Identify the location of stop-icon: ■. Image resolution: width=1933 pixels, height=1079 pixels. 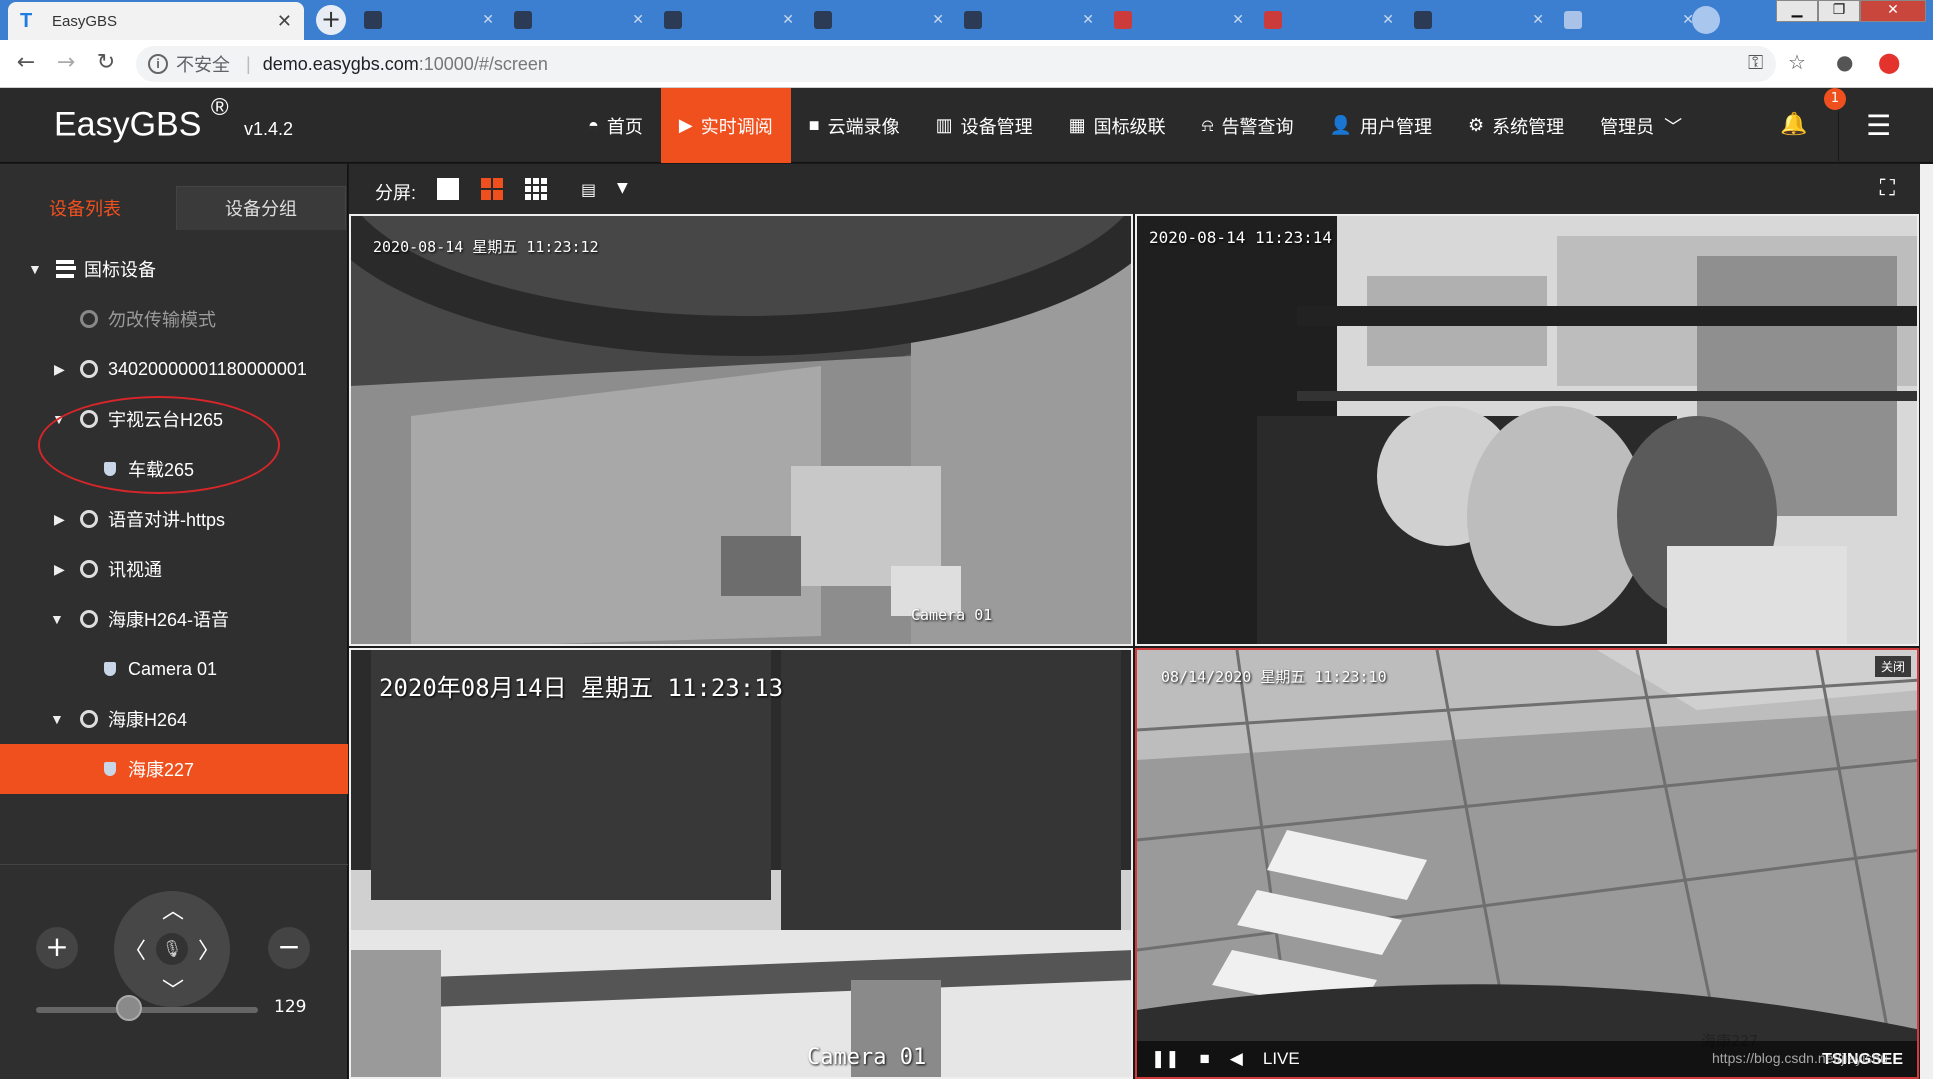
(1205, 1059).